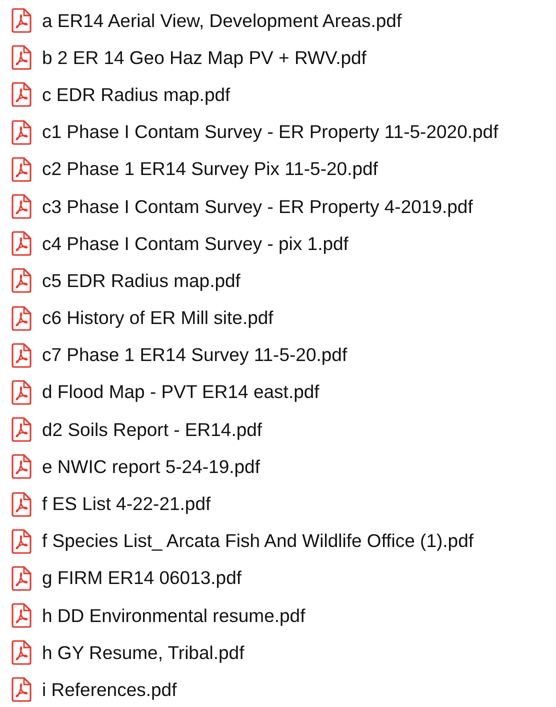 This screenshot has width=556, height=707. What do you see at coordinates (195, 243) in the screenshot?
I see `file-name: c4 Phase I Contam Survey - pix 1.pdf` at bounding box center [195, 243].